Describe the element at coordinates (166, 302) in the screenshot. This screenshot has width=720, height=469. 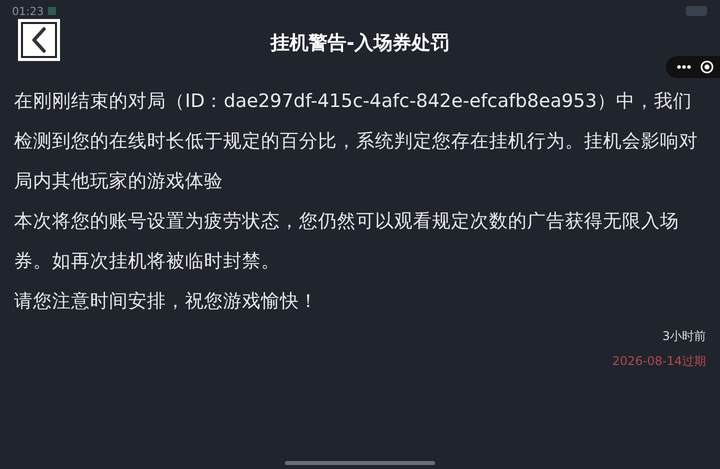
I see `message-paragraph: 请您注意时间安排，祝您游戏愉快！` at that location.